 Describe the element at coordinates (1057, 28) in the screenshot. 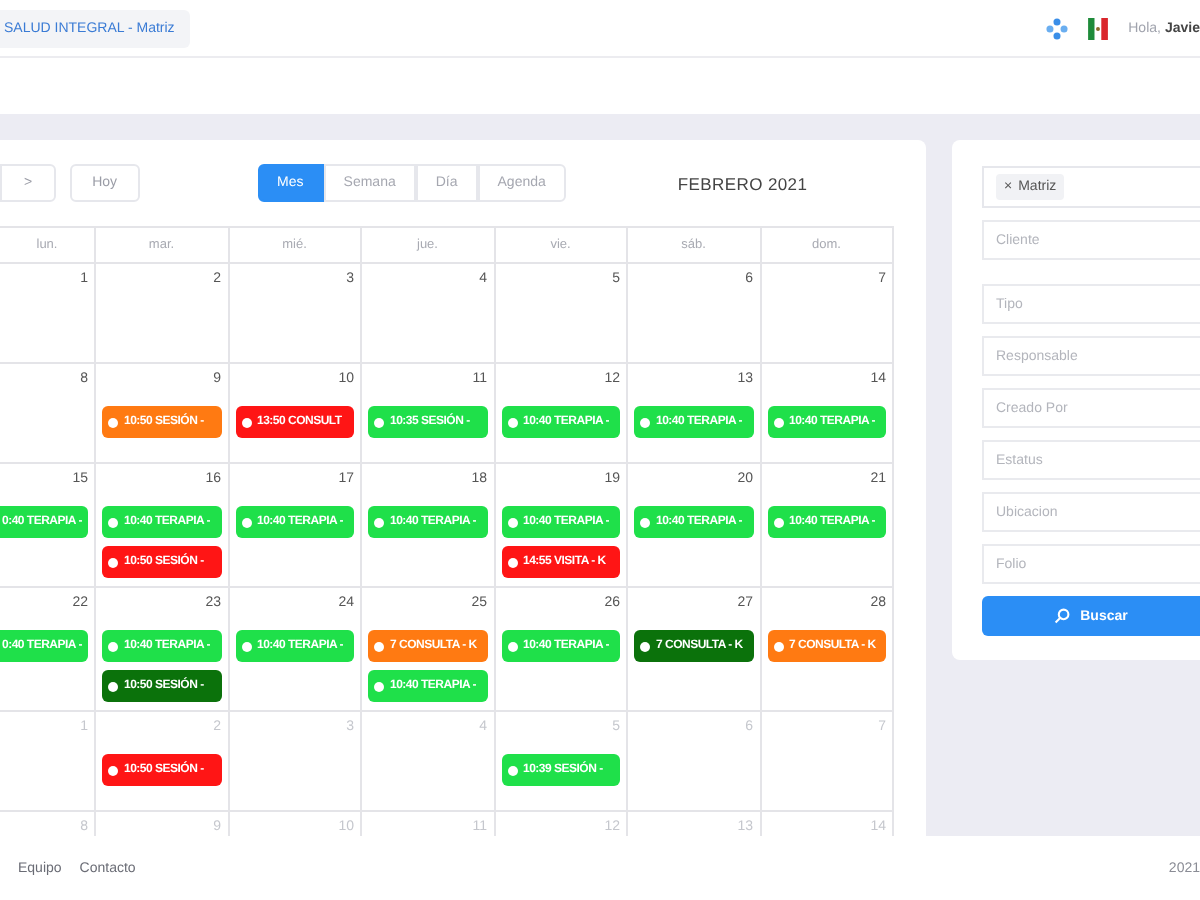

I see `dots-icon` at that location.